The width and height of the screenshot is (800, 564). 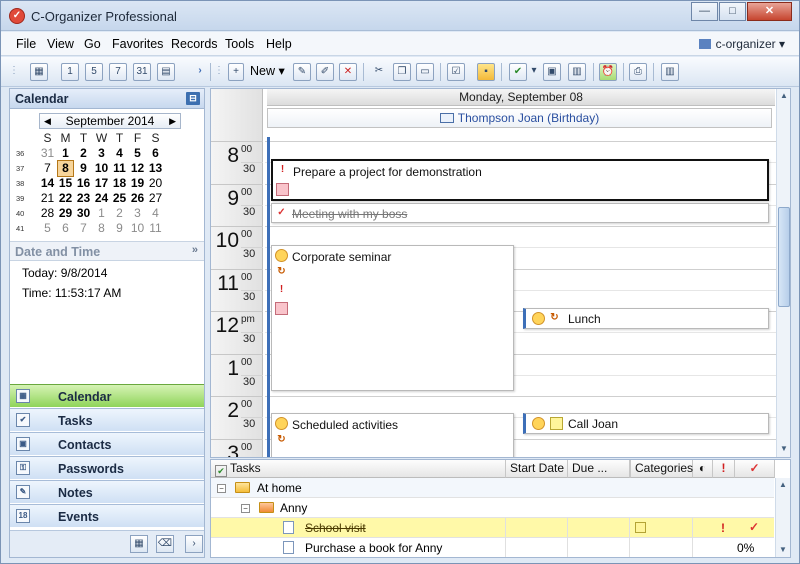 What do you see at coordinates (661, 469) in the screenshot?
I see `categories-column-header: Categories` at bounding box center [661, 469].